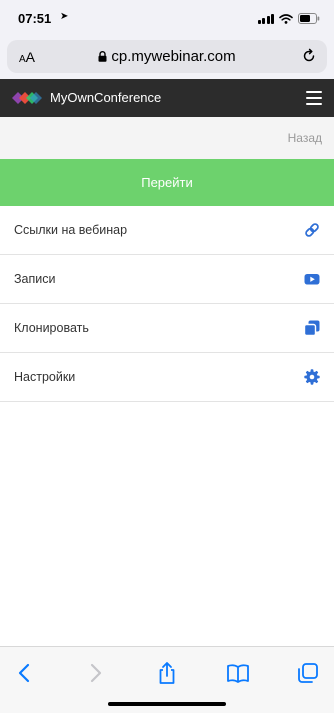 The width and height of the screenshot is (334, 713). Describe the element at coordinates (106, 97) in the screenshot. I see `brand-name: MyOwnConference` at that location.